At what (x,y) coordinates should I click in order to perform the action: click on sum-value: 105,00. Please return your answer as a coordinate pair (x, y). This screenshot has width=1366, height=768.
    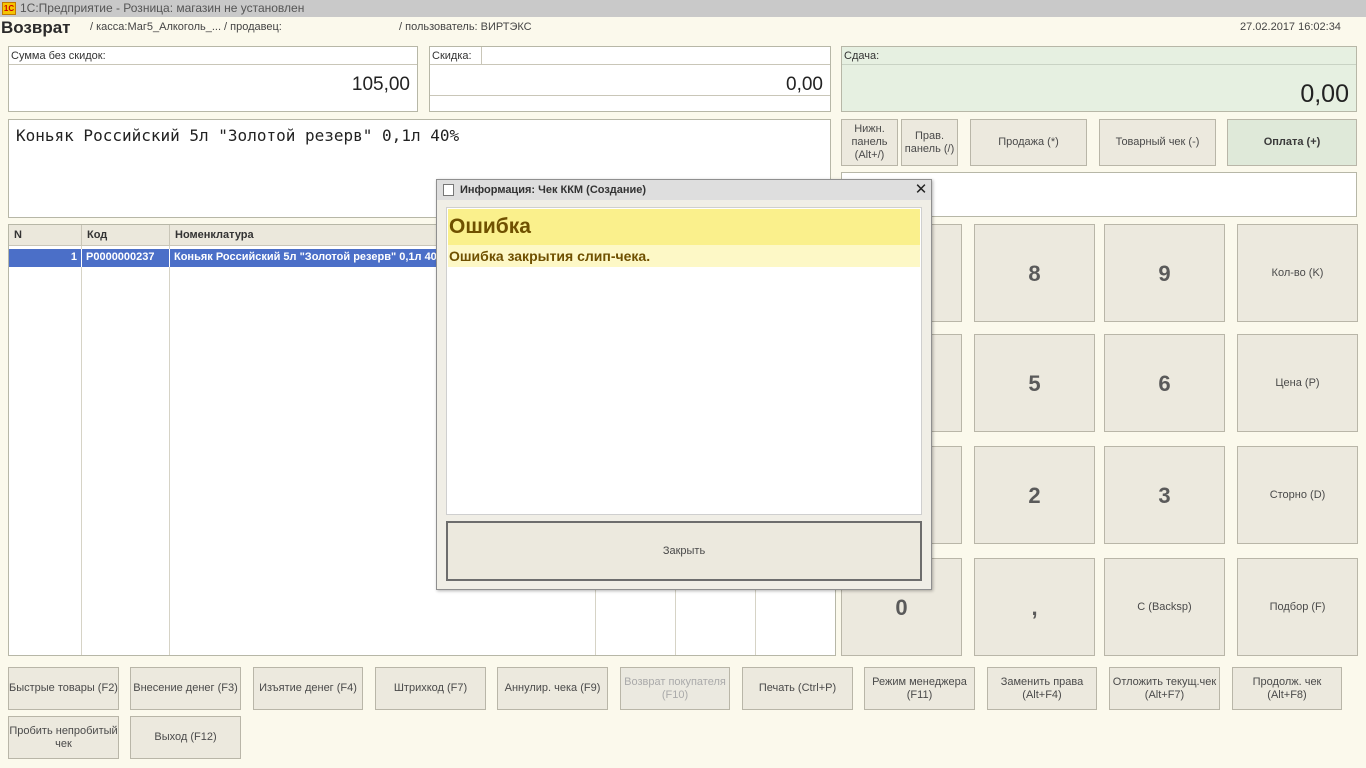
    Looking at the image, I should click on (380, 84).